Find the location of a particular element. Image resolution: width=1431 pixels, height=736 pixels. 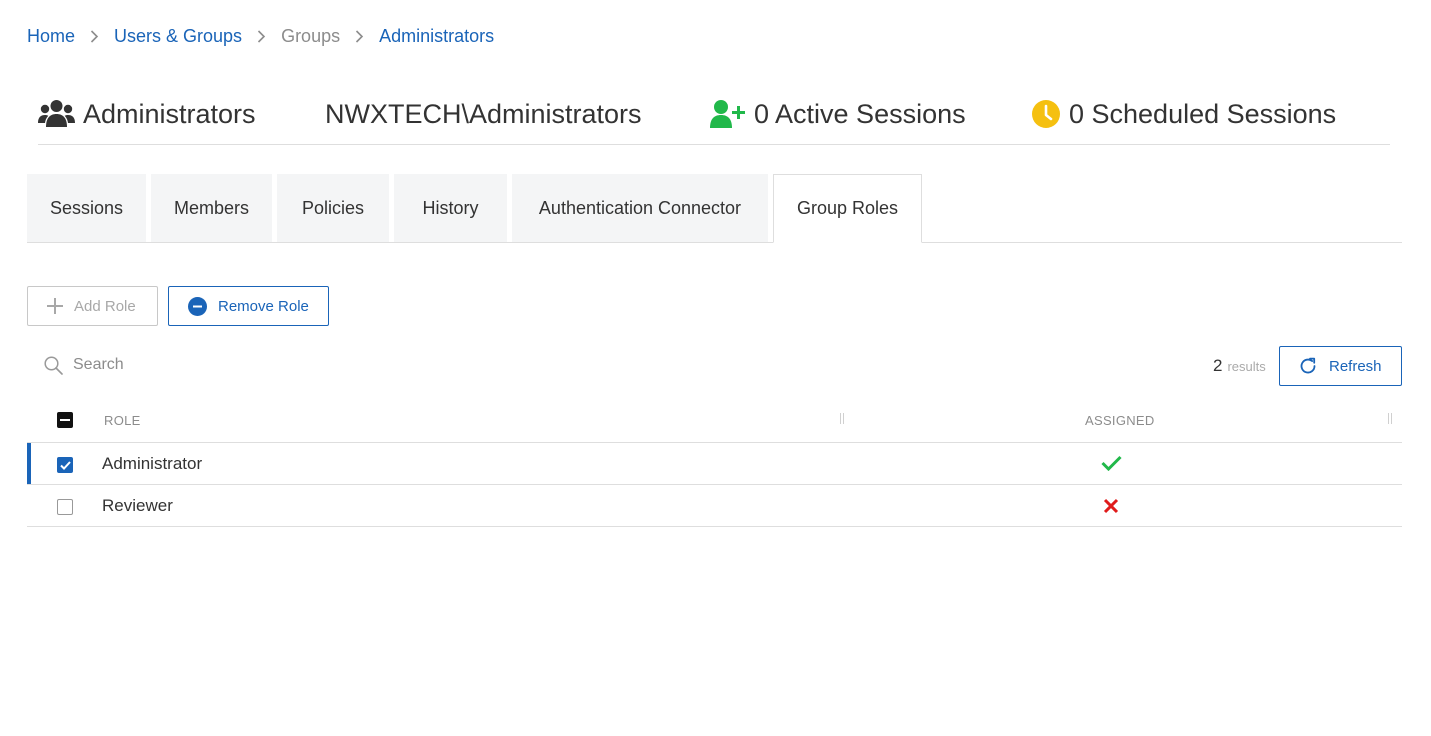

tab-members: Members is located at coordinates (211, 208).